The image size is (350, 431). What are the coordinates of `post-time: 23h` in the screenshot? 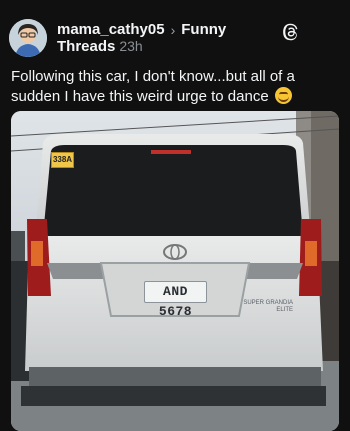 It's located at (131, 46).